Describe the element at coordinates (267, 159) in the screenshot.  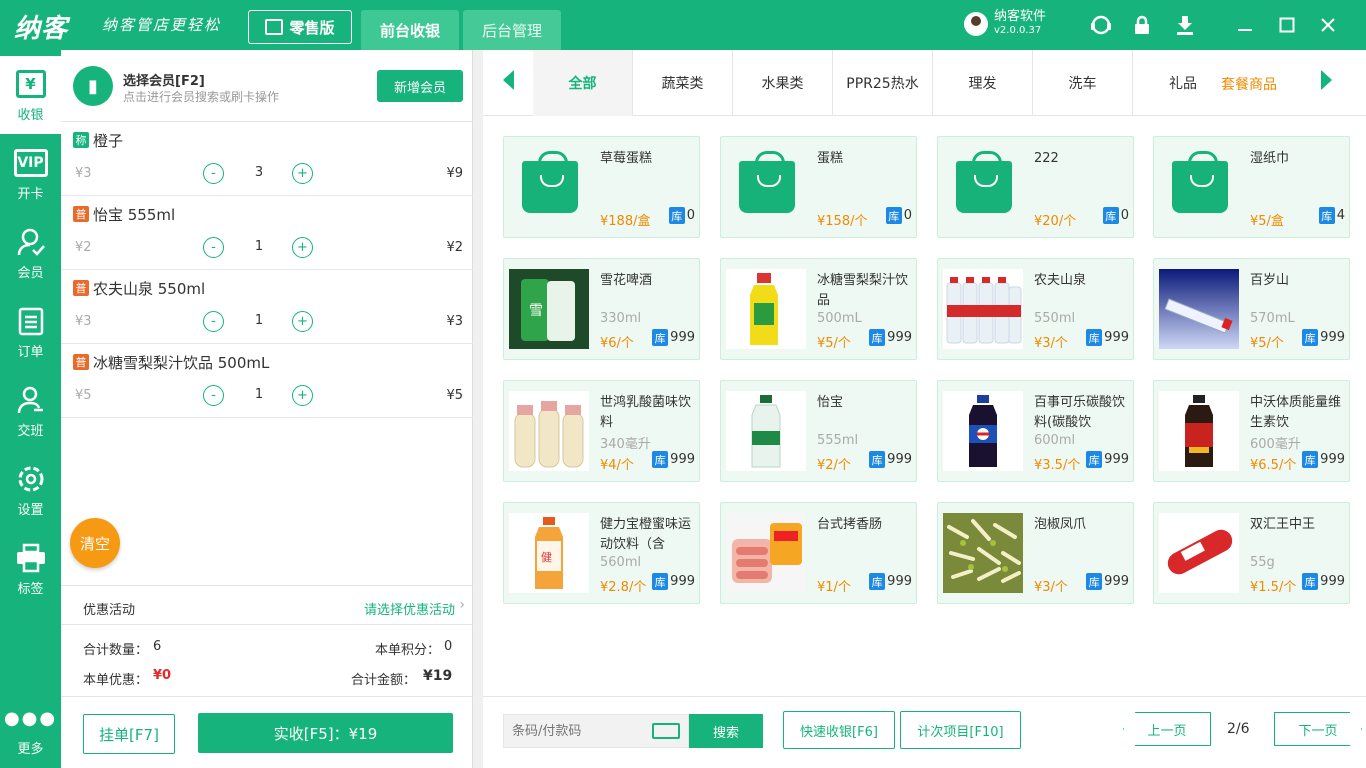
I see `cart-item: 称 橙子 ¥3 - 3 + ¥9` at that location.